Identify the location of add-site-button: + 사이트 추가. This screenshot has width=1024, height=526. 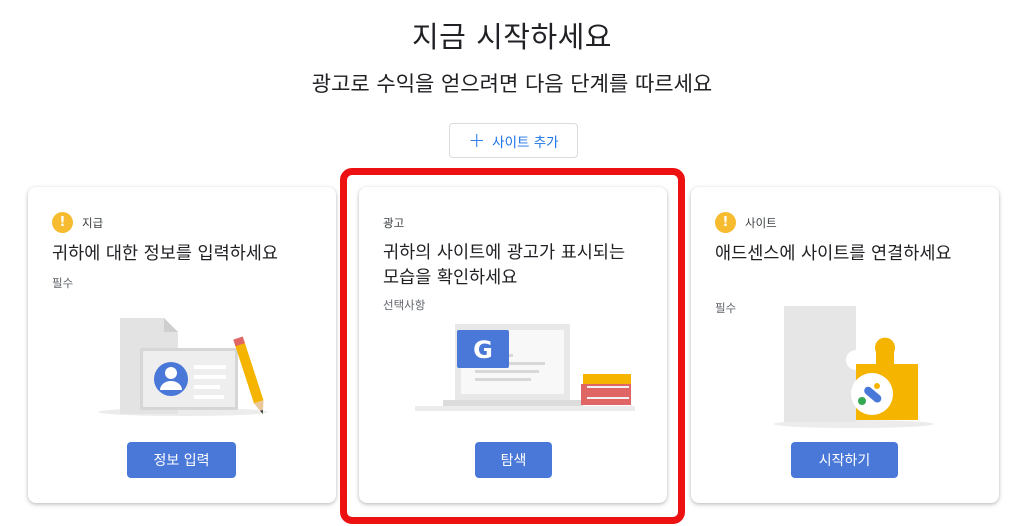
(513, 140).